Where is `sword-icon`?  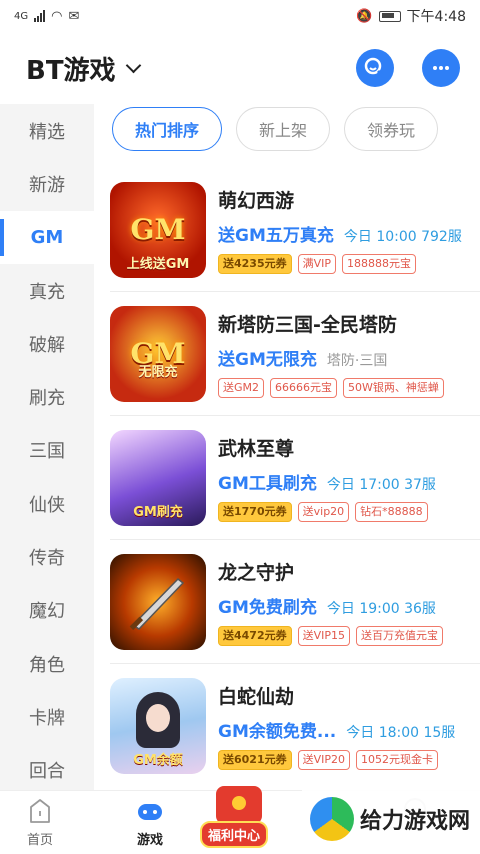
sword-icon is located at coordinates (157, 603).